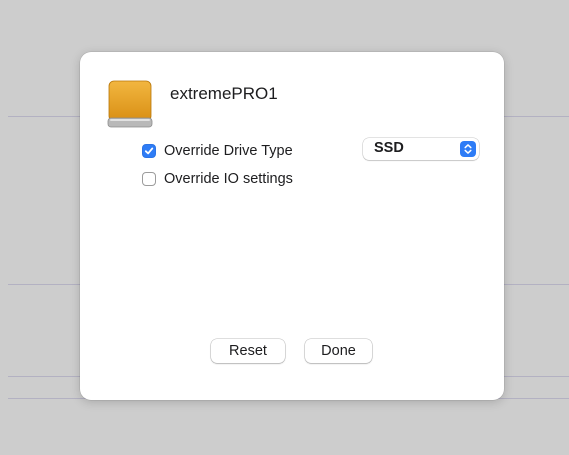 The image size is (569, 455). I want to click on reset-button: Reset, so click(248, 351).